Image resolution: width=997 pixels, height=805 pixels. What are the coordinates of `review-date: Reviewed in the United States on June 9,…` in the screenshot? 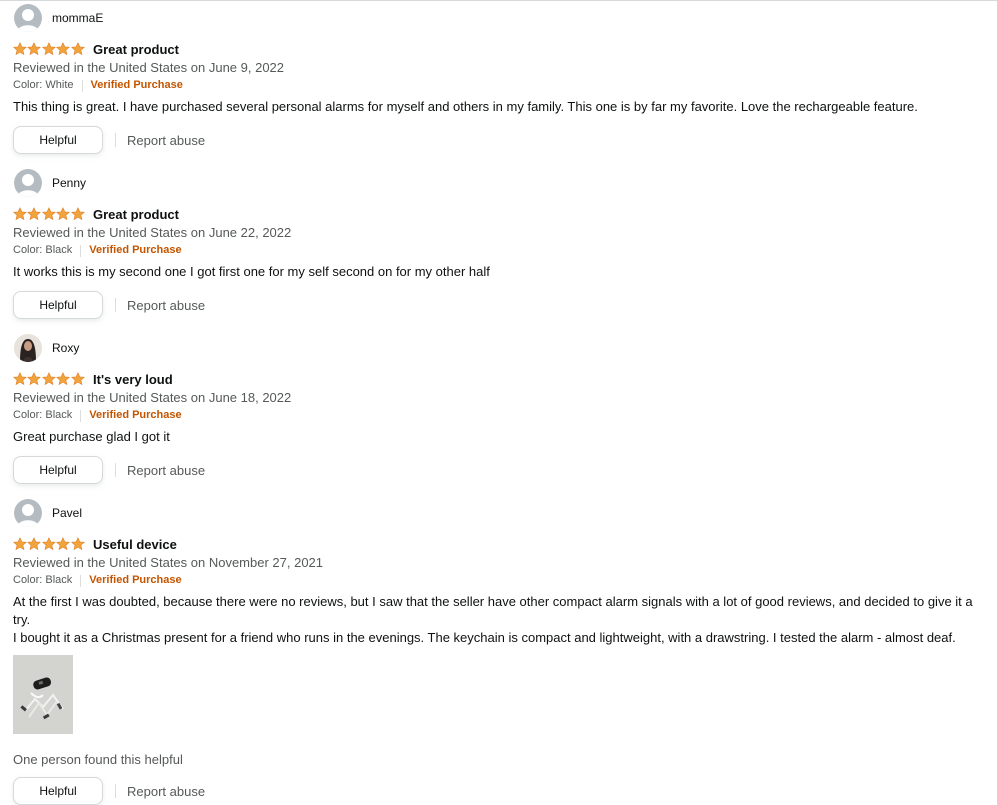 It's located at (149, 67).